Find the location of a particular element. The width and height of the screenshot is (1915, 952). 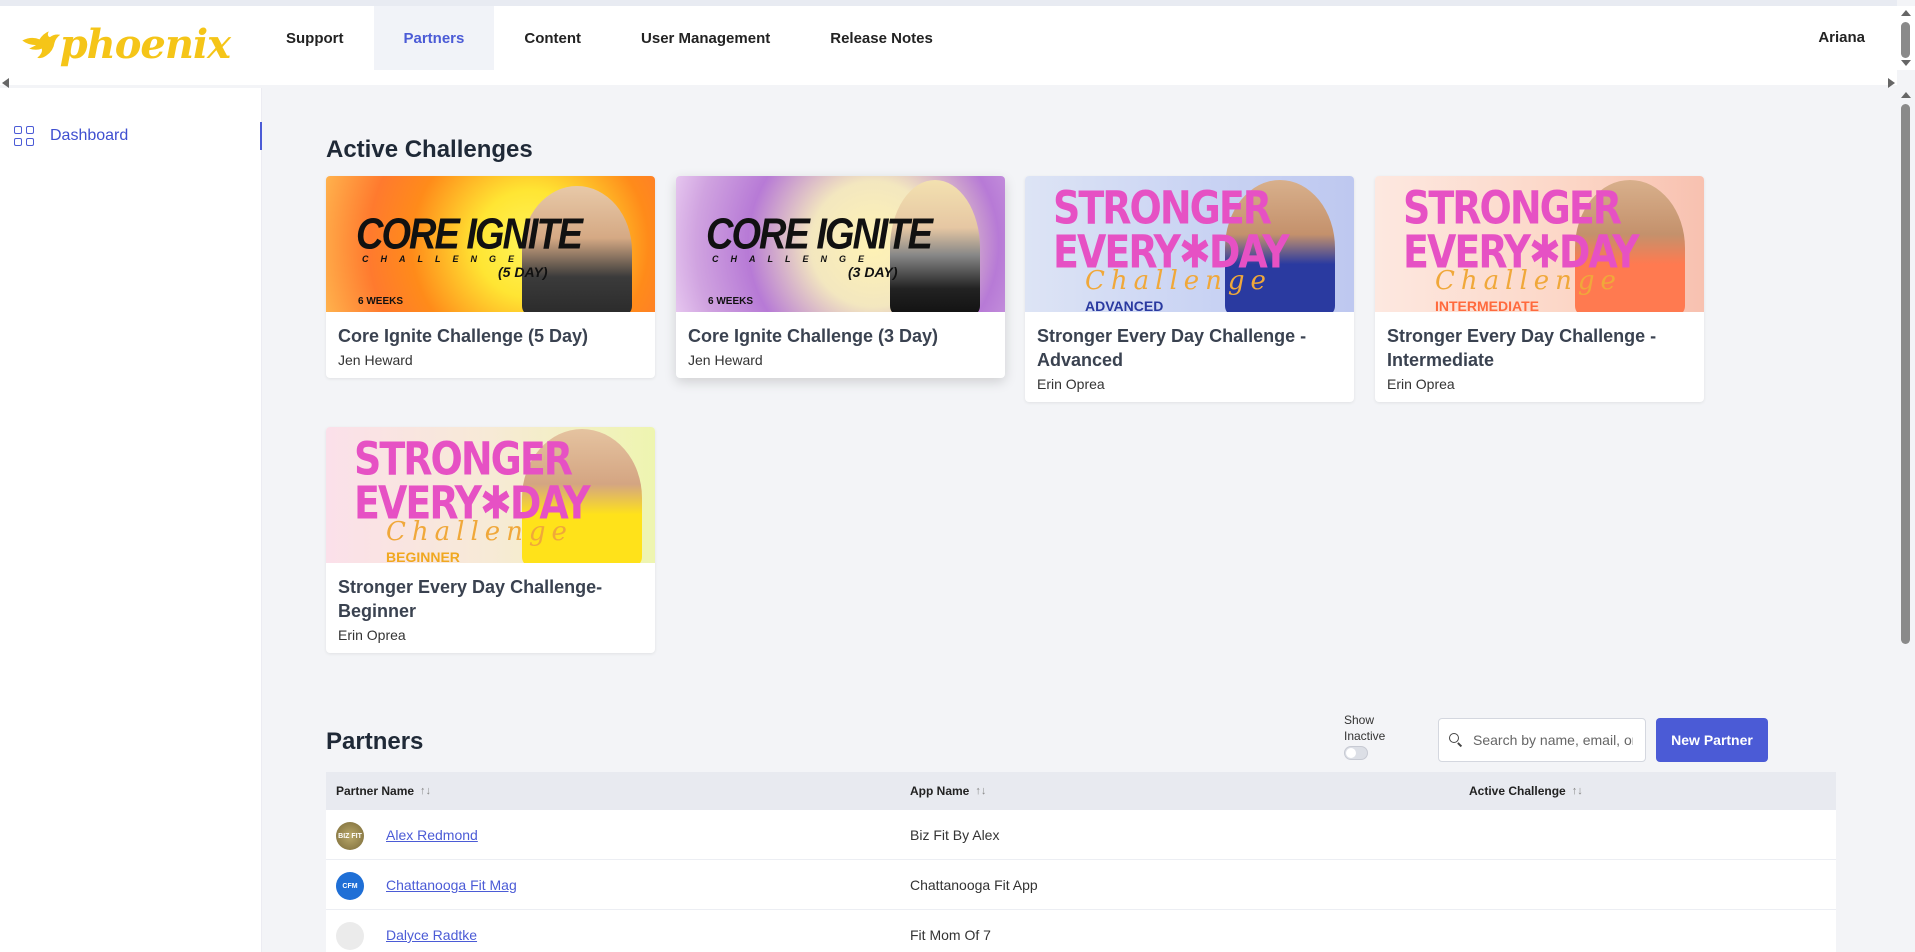

challenge-image: CORE IGNITE CHALLENGE (5 DAY) 6 WEEKS is located at coordinates (490, 244).